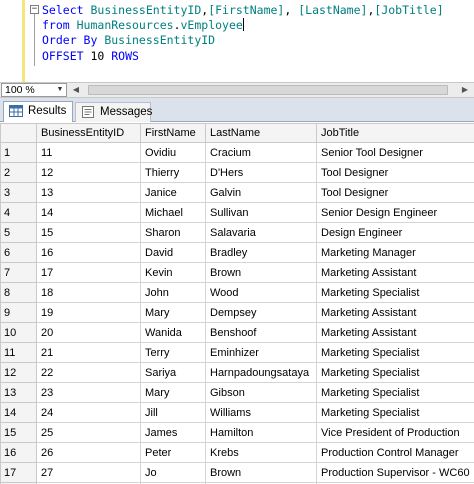  I want to click on table-row: 14 24 Jill Williams Marketing Specialist, so click(237, 412).